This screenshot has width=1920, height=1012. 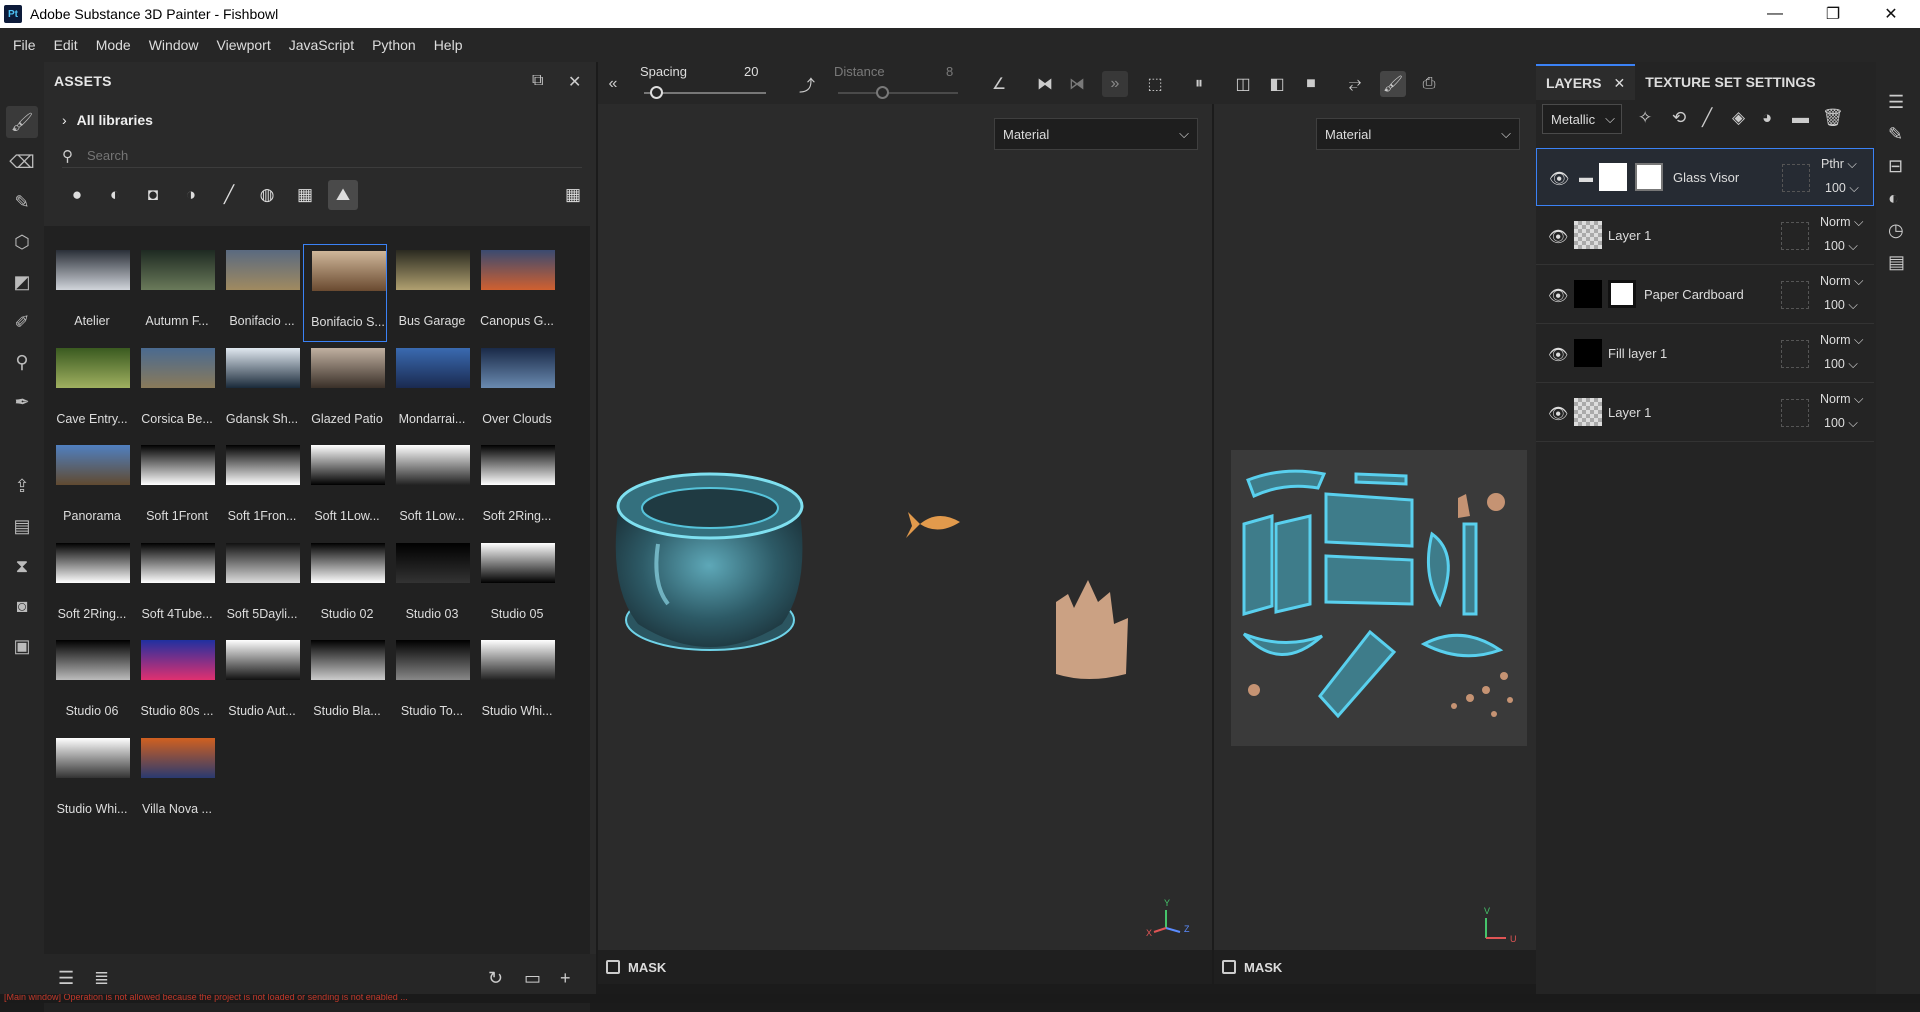 What do you see at coordinates (1896, 262) in the screenshot?
I see `log-icon: ▤` at bounding box center [1896, 262].